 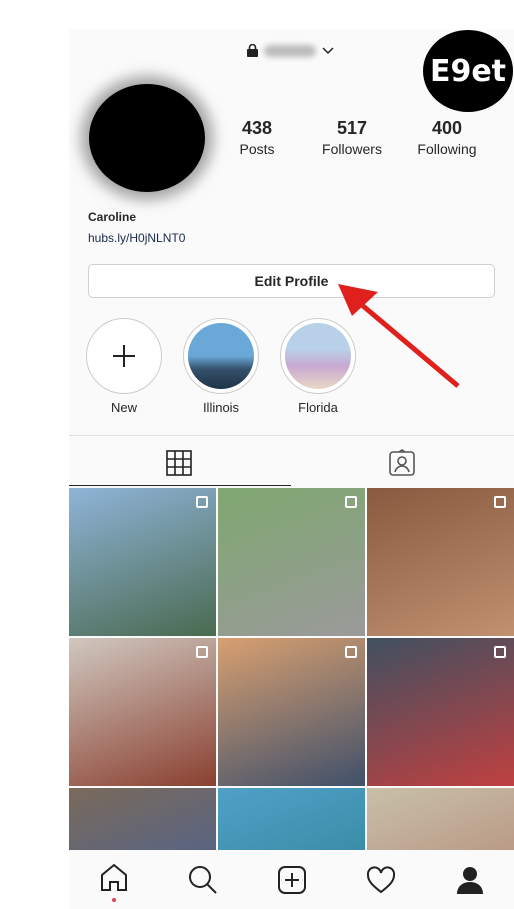 I want to click on profile-tabs, so click(x=291, y=461).